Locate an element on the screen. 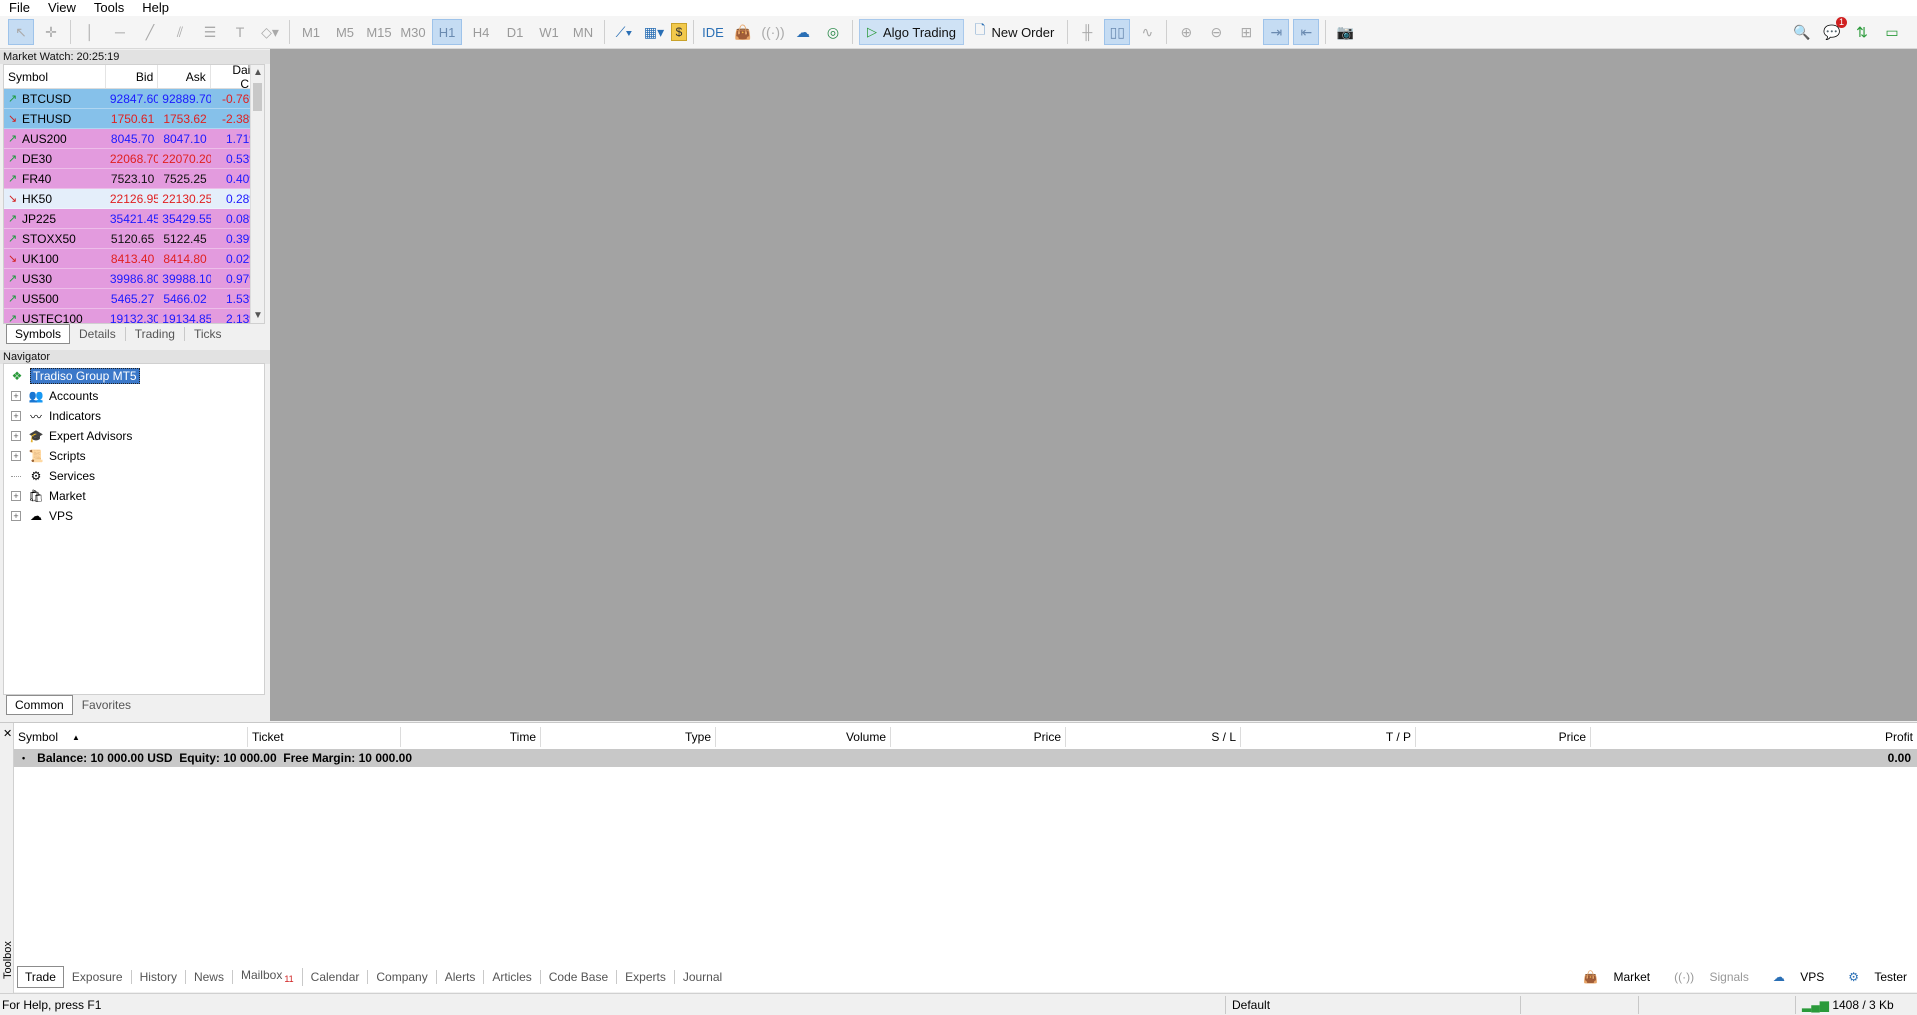 Image resolution: width=1917 pixels, height=1015 pixels. vertical-line-icon: │ is located at coordinates (90, 32).